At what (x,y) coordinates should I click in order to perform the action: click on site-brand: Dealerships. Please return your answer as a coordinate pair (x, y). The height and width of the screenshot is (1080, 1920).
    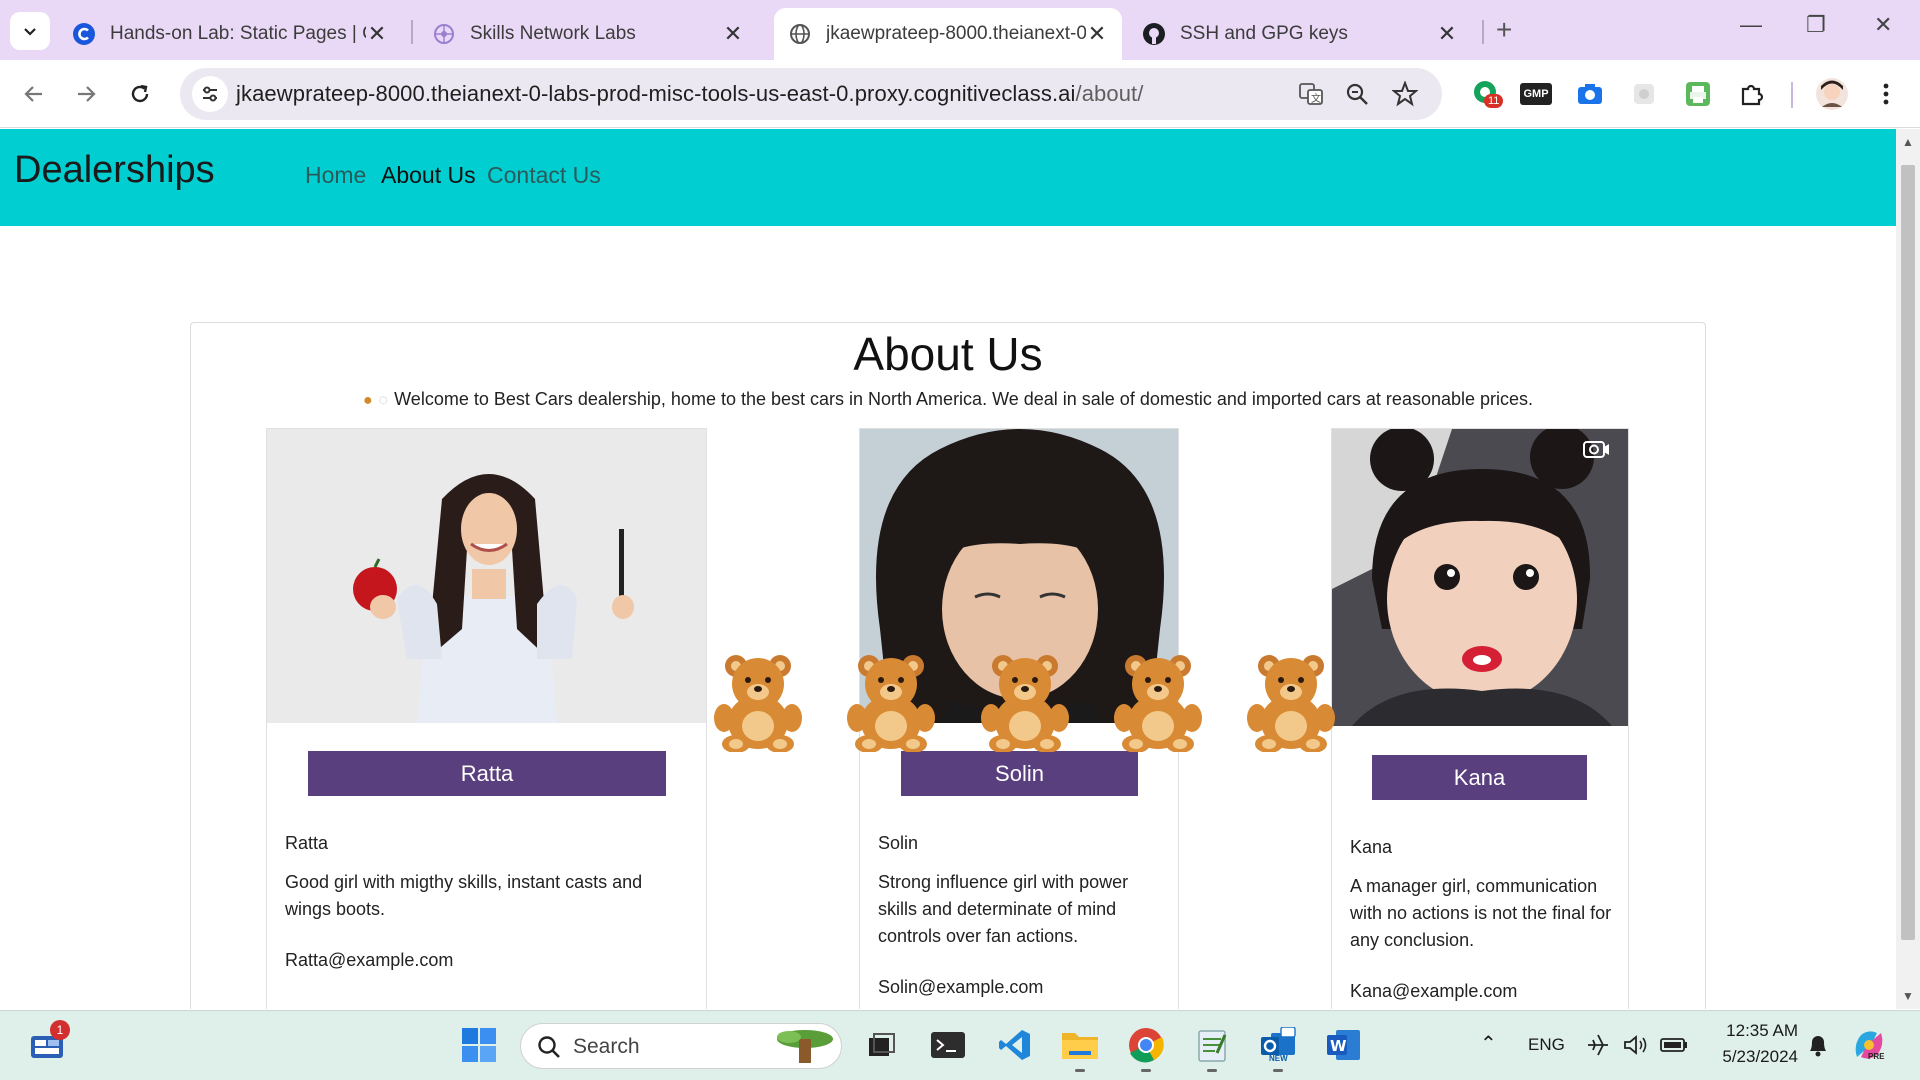
    Looking at the image, I should click on (114, 170).